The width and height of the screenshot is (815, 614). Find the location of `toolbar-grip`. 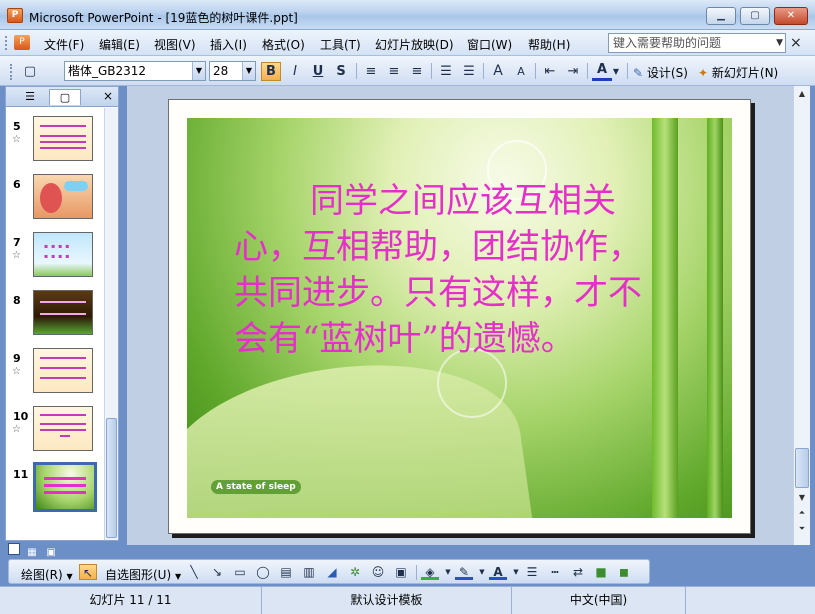

toolbar-grip is located at coordinates (11, 72).